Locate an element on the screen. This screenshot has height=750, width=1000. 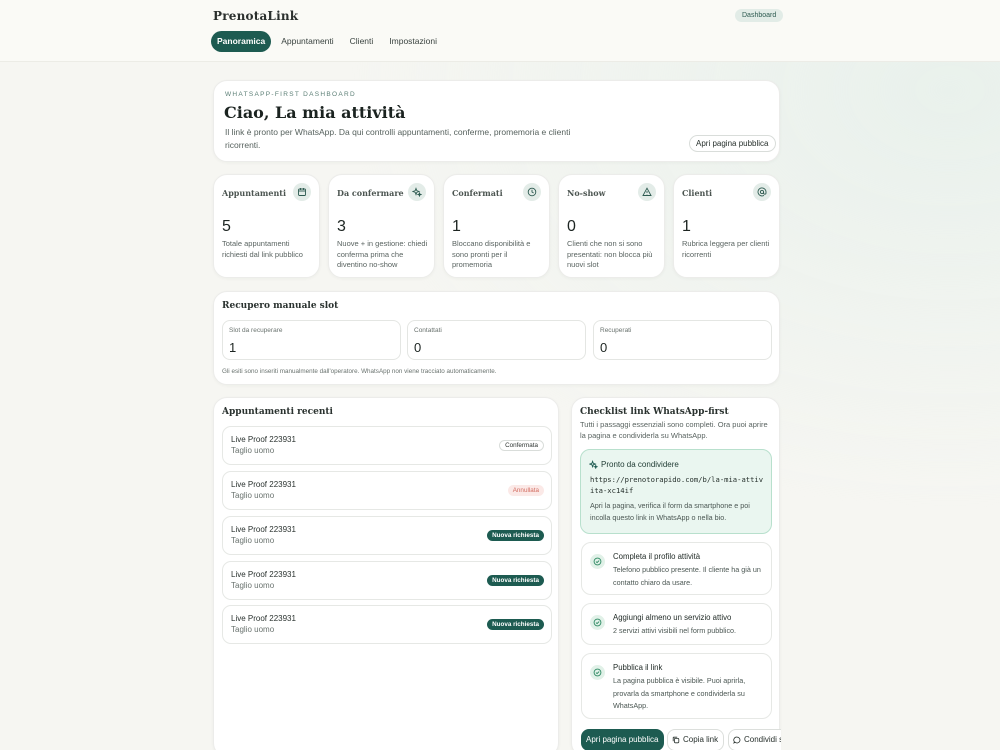
tab-impostazioni: Impostazioni is located at coordinates (413, 41).